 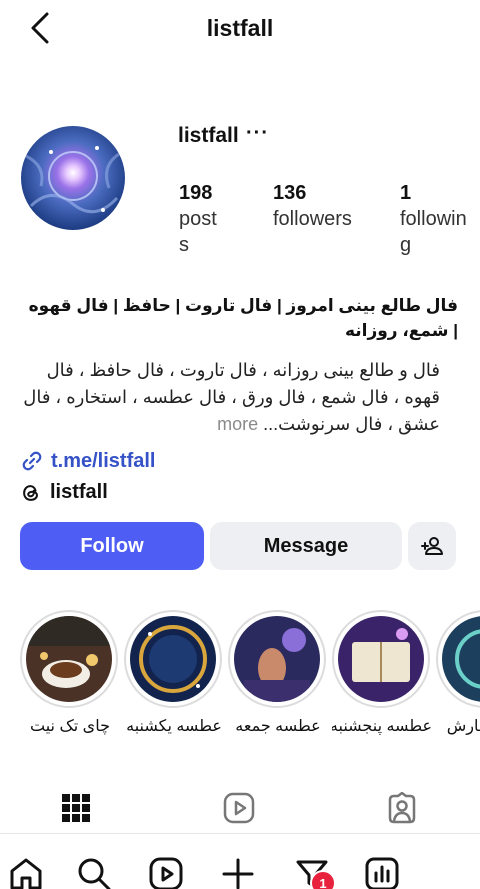 I want to click on content-tabs, so click(x=240, y=808).